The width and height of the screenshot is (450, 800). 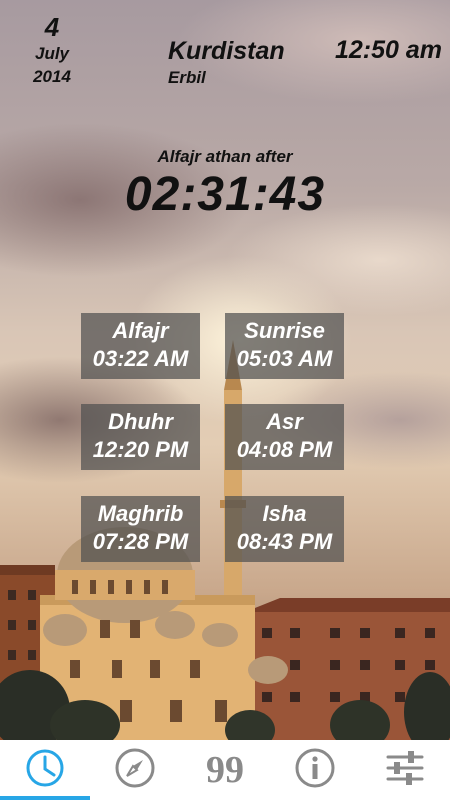 I want to click on tab-qibla-compass, so click(x=135, y=770).